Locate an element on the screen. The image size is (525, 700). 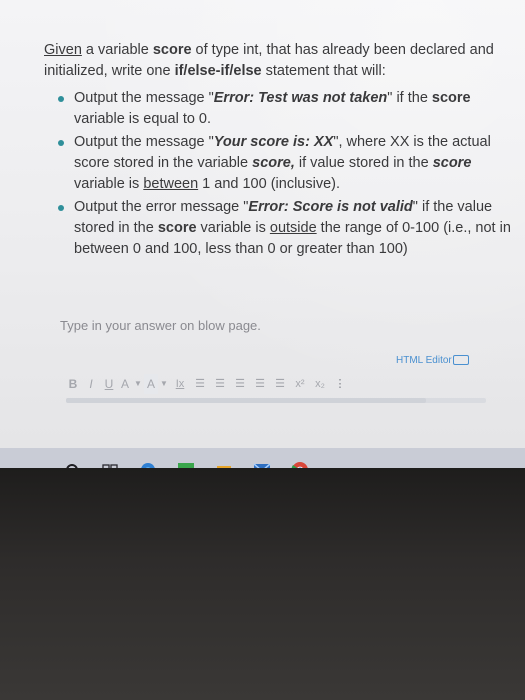
align-right-icon: ☰ is located at coordinates (240, 384).